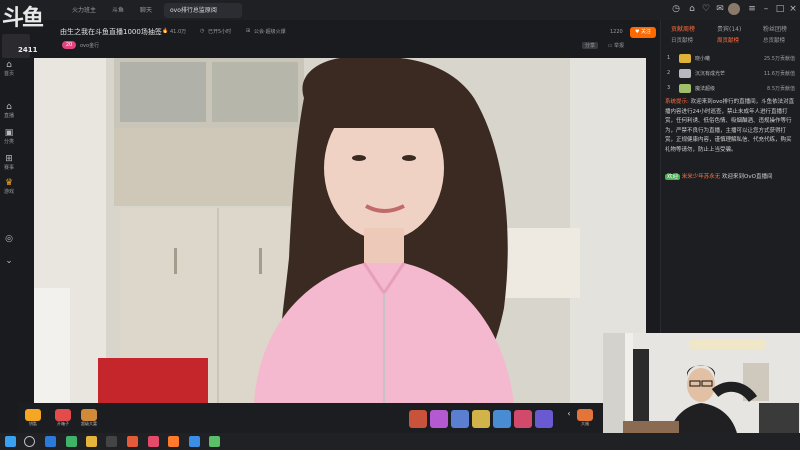 This screenshot has width=800, height=450. Describe the element at coordinates (669, 88) in the screenshot. I see `rank-num: 3` at that location.